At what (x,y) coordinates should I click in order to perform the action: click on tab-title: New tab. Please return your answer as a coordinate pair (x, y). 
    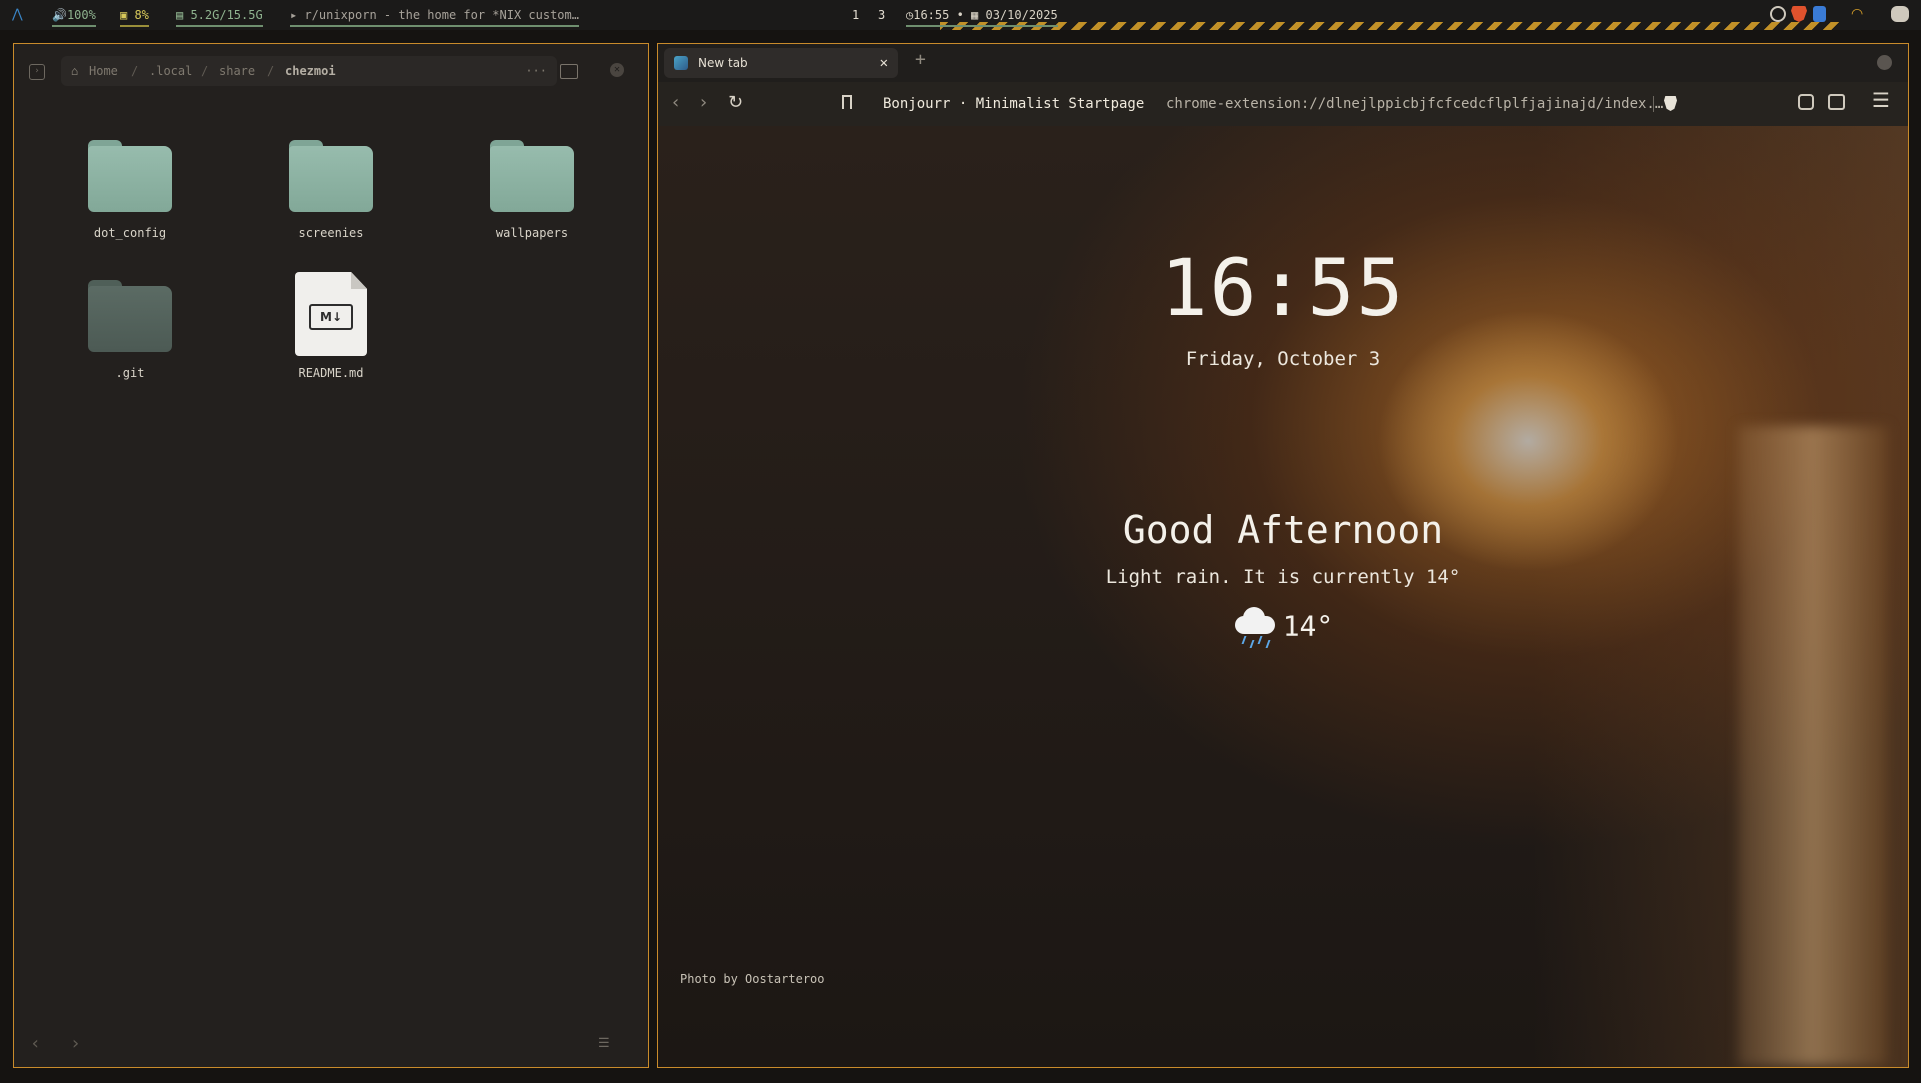
    Looking at the image, I should click on (723, 63).